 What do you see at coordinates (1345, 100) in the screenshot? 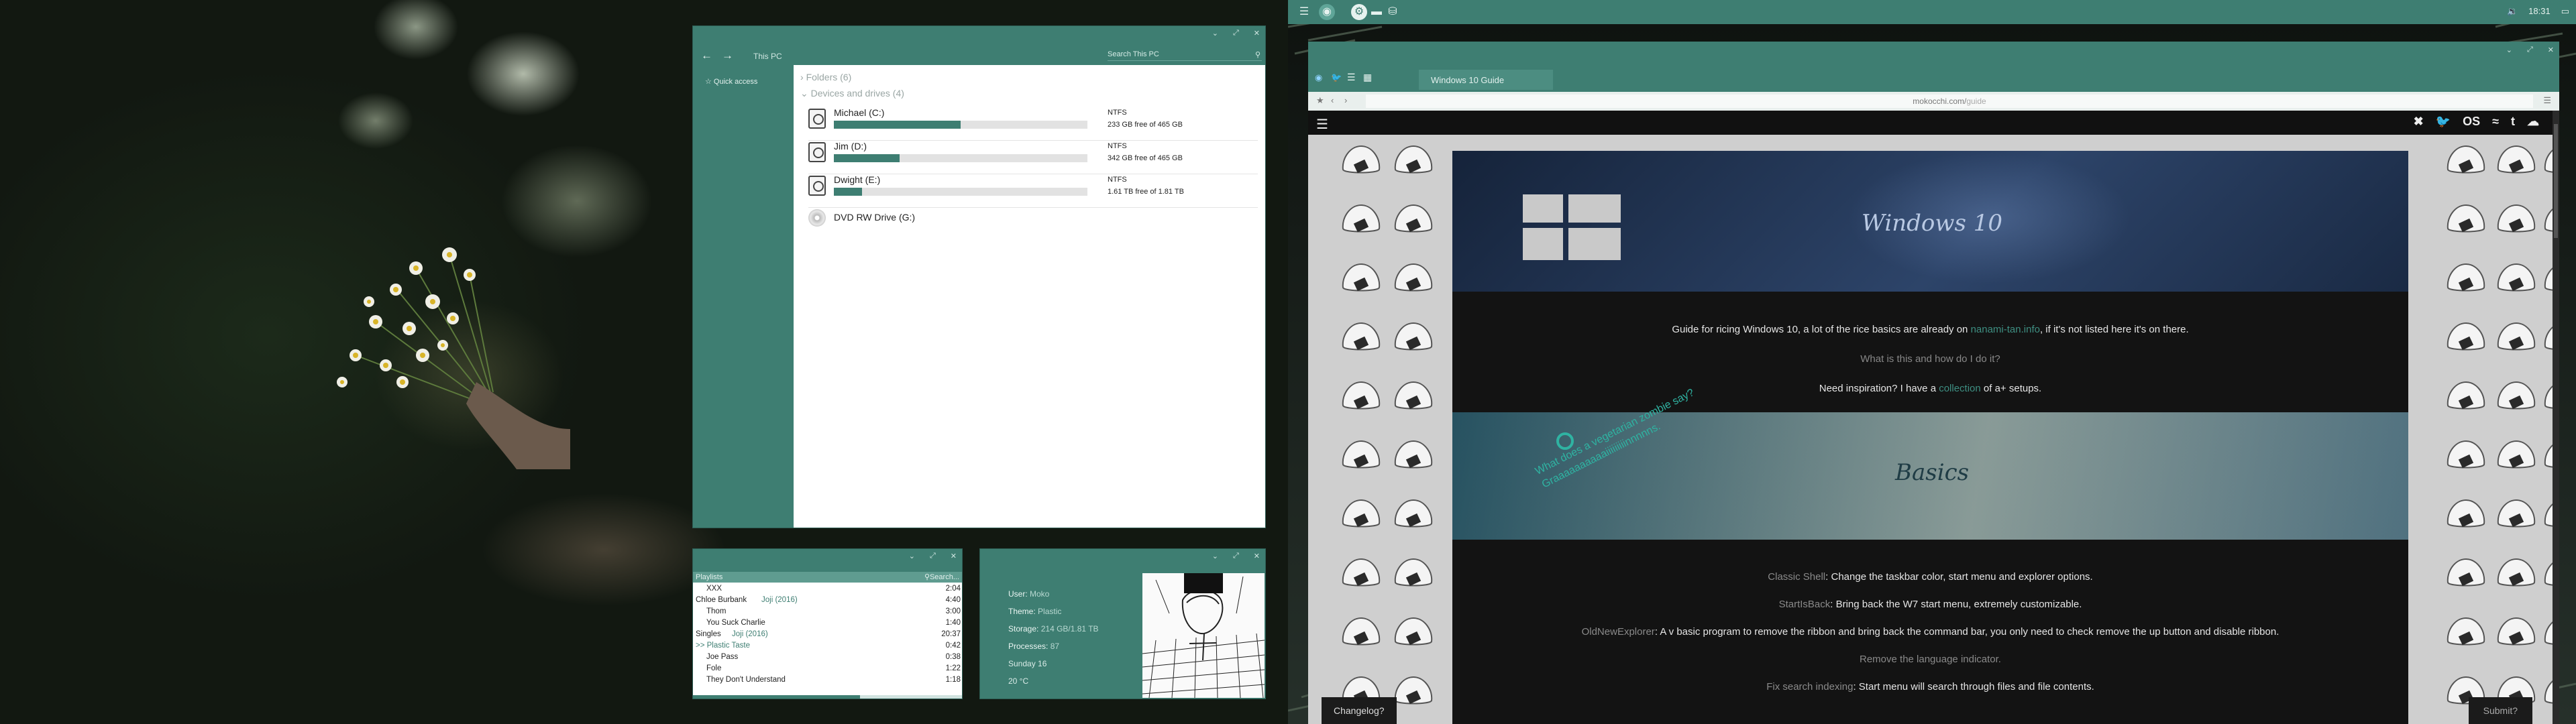
I see `forward-arrow-icon: ›` at bounding box center [1345, 100].